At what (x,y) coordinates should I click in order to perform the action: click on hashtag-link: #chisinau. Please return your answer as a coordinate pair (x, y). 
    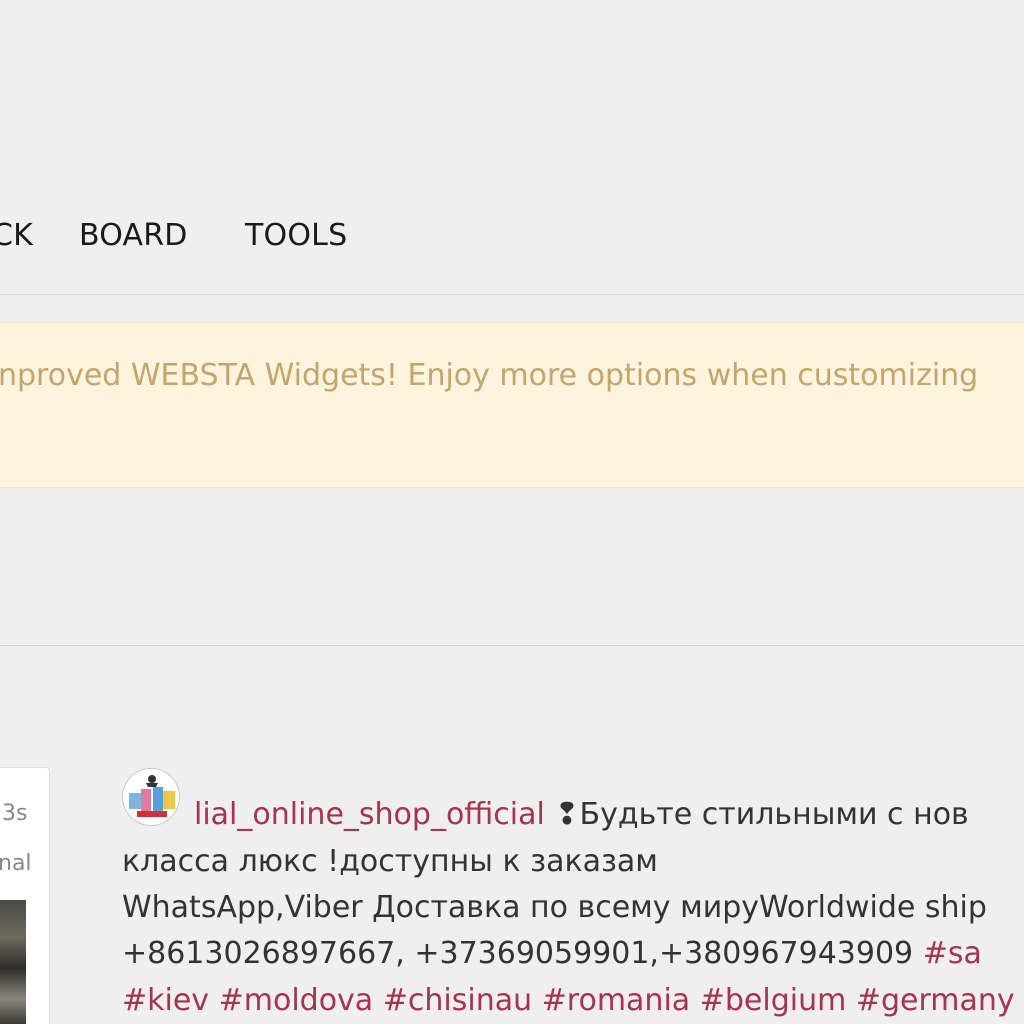
    Looking at the image, I should click on (457, 1000).